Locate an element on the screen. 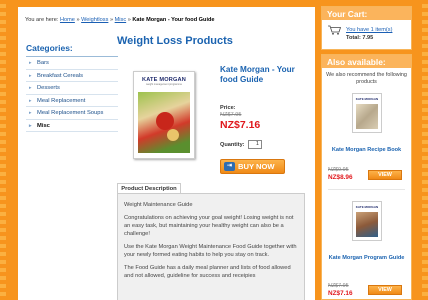 Image resolution: width=428 pixels, height=300 pixels. cover-subtitle: weight management programme is located at coordinates (164, 84).